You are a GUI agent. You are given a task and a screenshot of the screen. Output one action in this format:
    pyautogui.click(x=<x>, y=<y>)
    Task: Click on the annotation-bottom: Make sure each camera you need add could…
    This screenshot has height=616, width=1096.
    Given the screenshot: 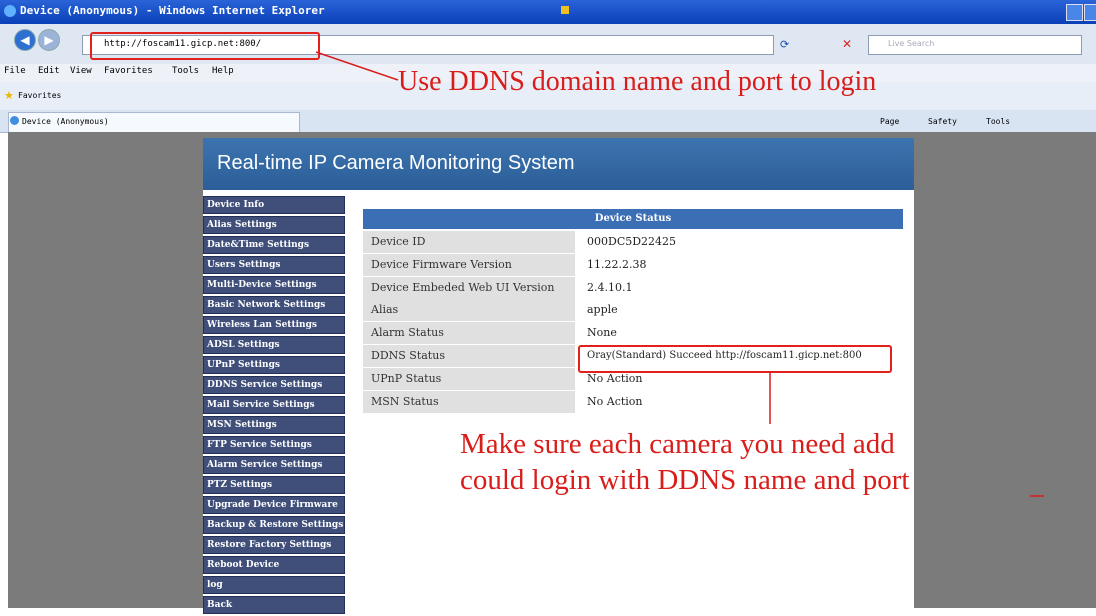 What is the action you would take?
    pyautogui.click(x=685, y=462)
    